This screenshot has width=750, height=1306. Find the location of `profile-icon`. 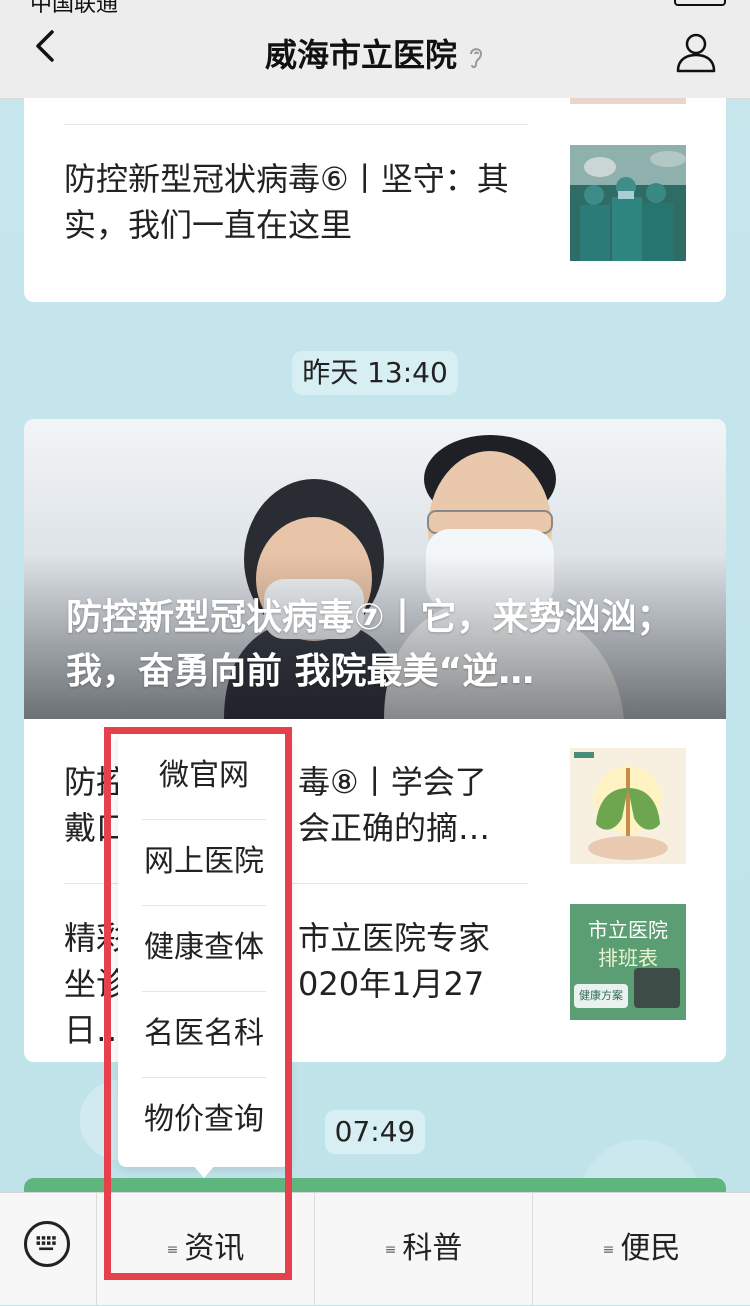

profile-icon is located at coordinates (696, 52).